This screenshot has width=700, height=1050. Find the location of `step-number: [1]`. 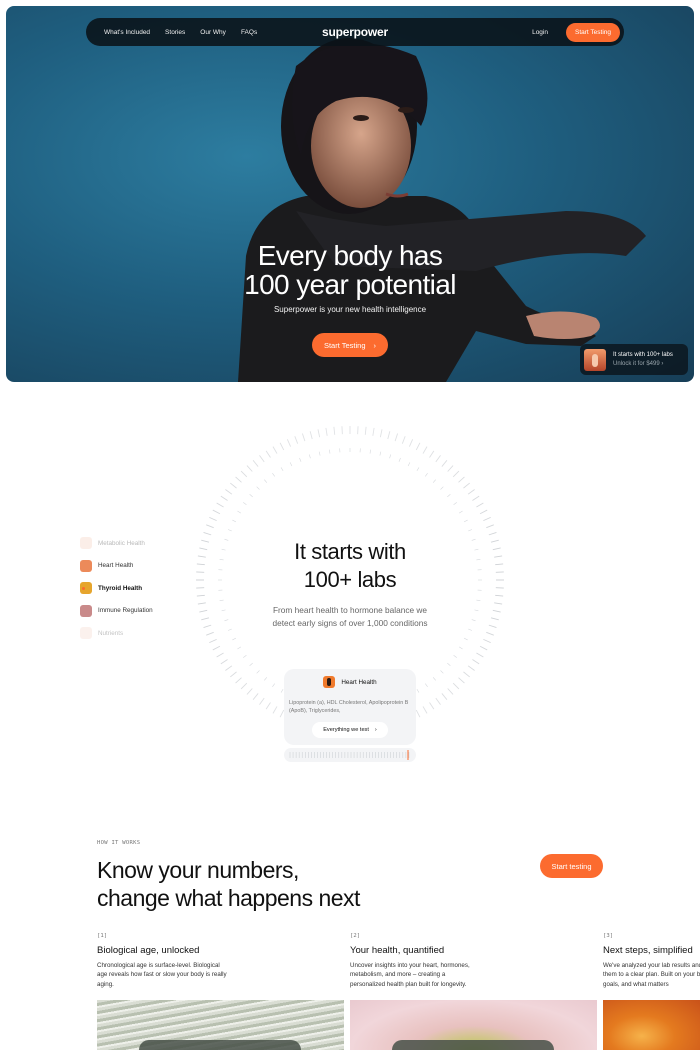

step-number: [1] is located at coordinates (102, 936).